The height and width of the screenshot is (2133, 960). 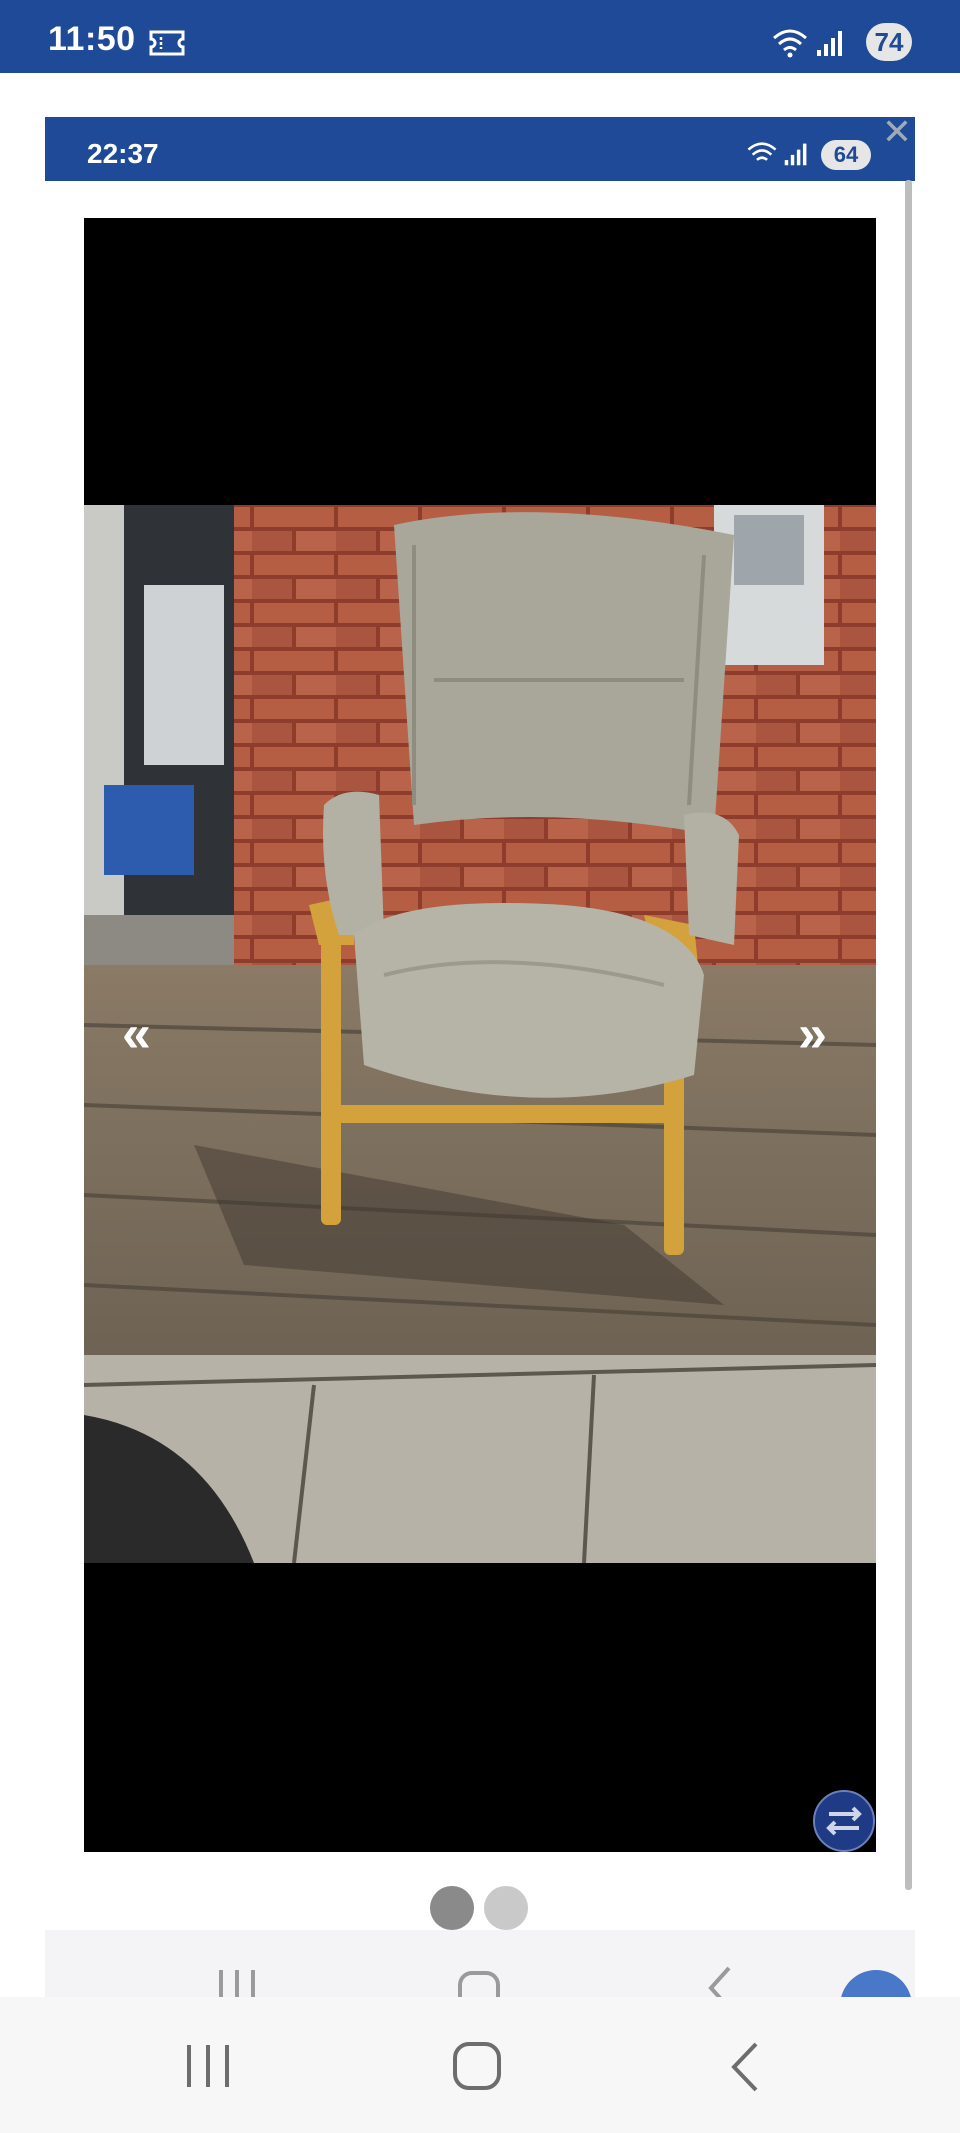 I want to click on system-navigation-bar, so click(x=480, y=2065).